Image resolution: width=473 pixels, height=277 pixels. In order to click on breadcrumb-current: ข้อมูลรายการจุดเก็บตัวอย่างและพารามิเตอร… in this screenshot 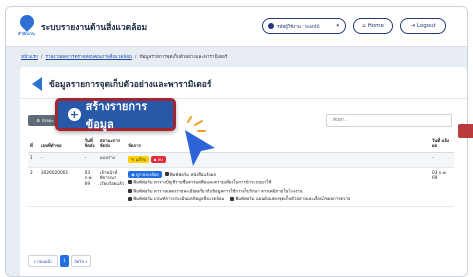, I will do `click(183, 57)`.